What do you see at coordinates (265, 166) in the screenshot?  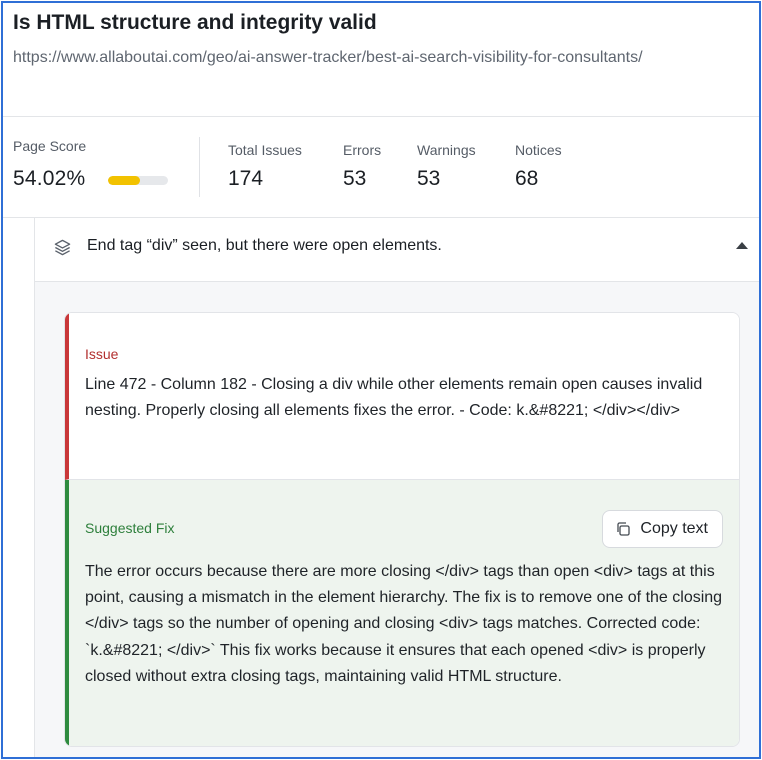 I see `stat-total-issues: Total Issues 174` at bounding box center [265, 166].